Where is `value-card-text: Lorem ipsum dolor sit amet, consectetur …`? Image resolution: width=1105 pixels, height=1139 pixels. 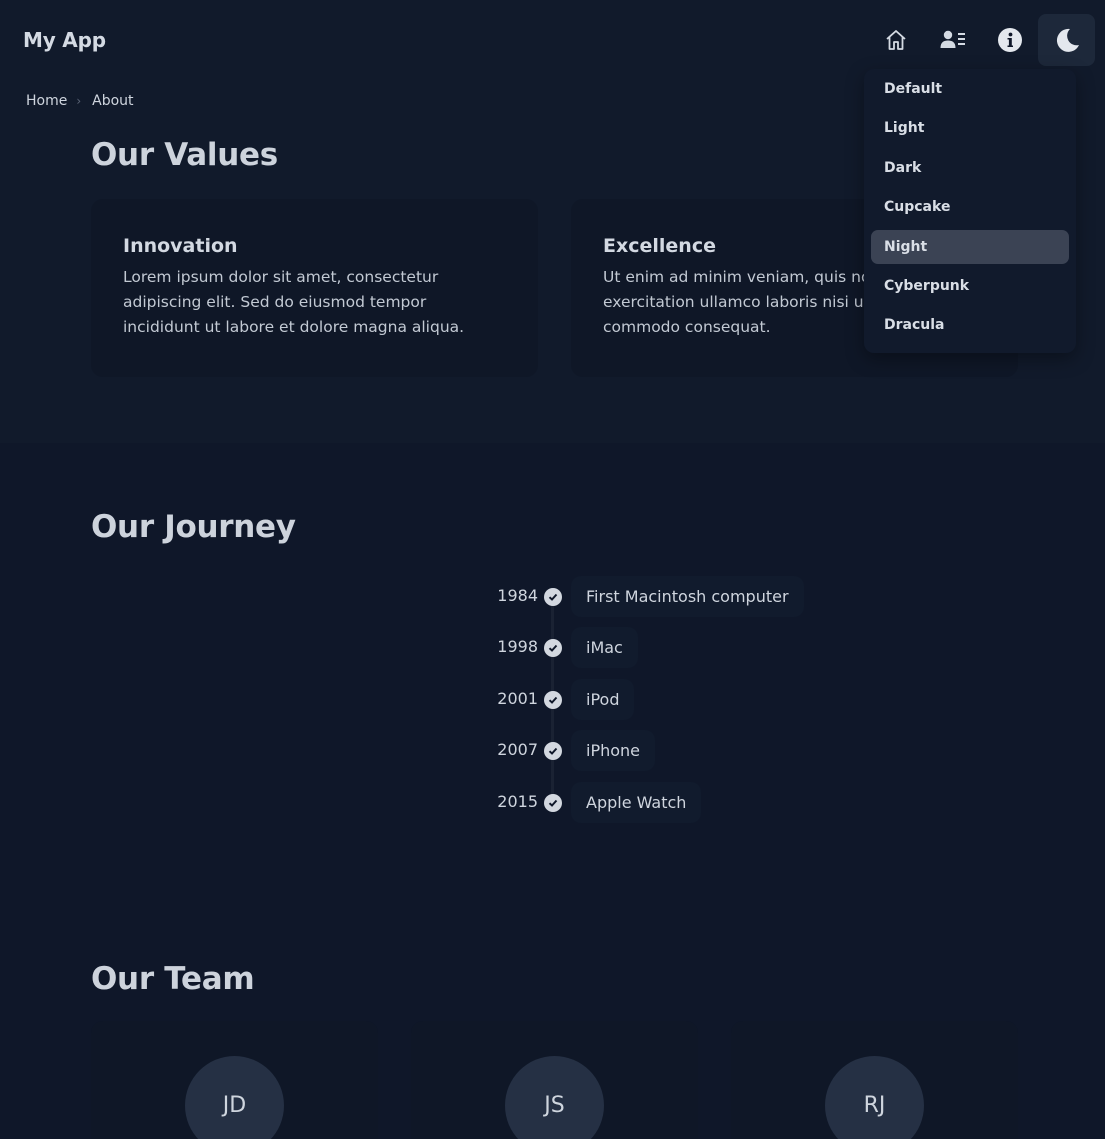 value-card-text: Lorem ipsum dolor sit amet, consectetur … is located at coordinates (314, 302).